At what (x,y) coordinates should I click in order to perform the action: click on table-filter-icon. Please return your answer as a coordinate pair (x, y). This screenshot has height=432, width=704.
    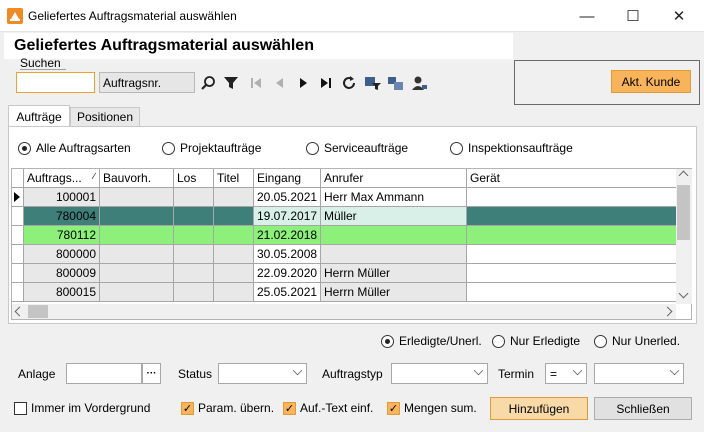
    Looking at the image, I should click on (373, 82).